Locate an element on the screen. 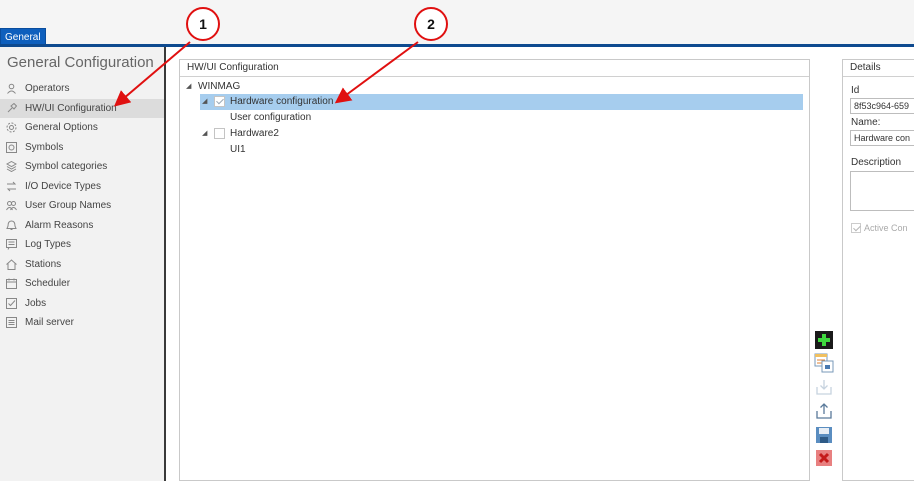 The width and height of the screenshot is (914, 481). symbol-categories-icon is located at coordinates (11, 167).